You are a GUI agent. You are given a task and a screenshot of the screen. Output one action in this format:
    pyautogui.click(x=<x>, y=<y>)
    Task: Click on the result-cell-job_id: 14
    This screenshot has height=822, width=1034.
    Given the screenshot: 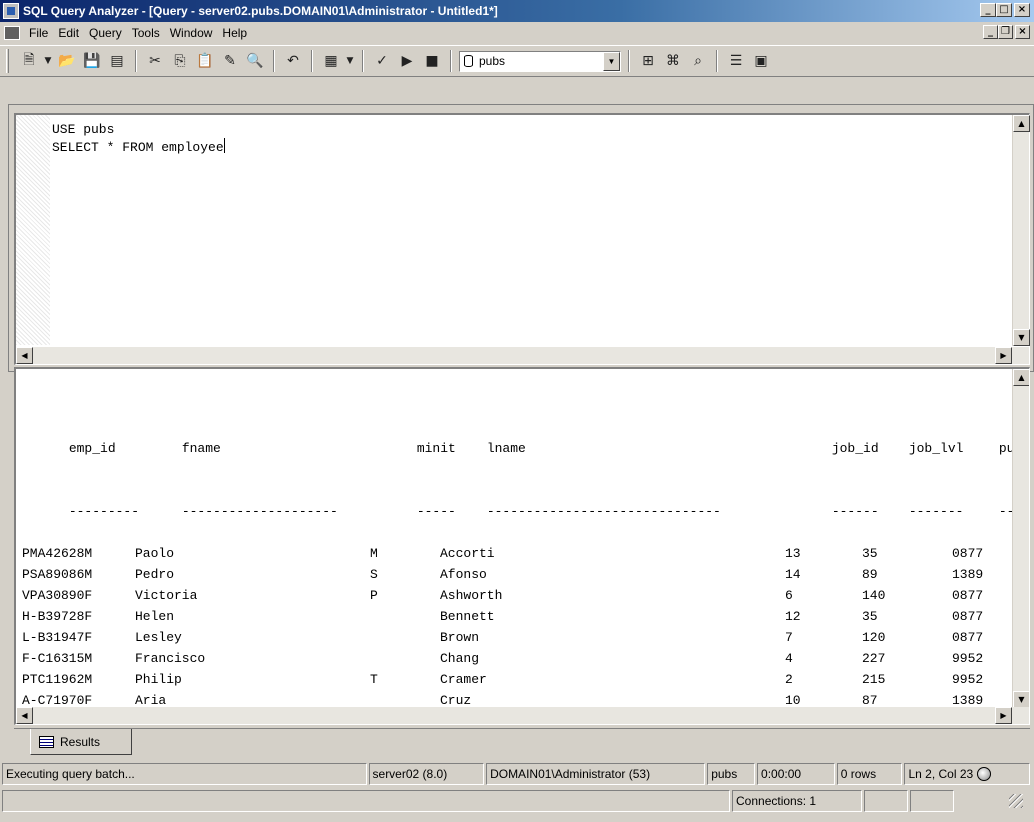 What is the action you would take?
    pyautogui.click(x=823, y=574)
    